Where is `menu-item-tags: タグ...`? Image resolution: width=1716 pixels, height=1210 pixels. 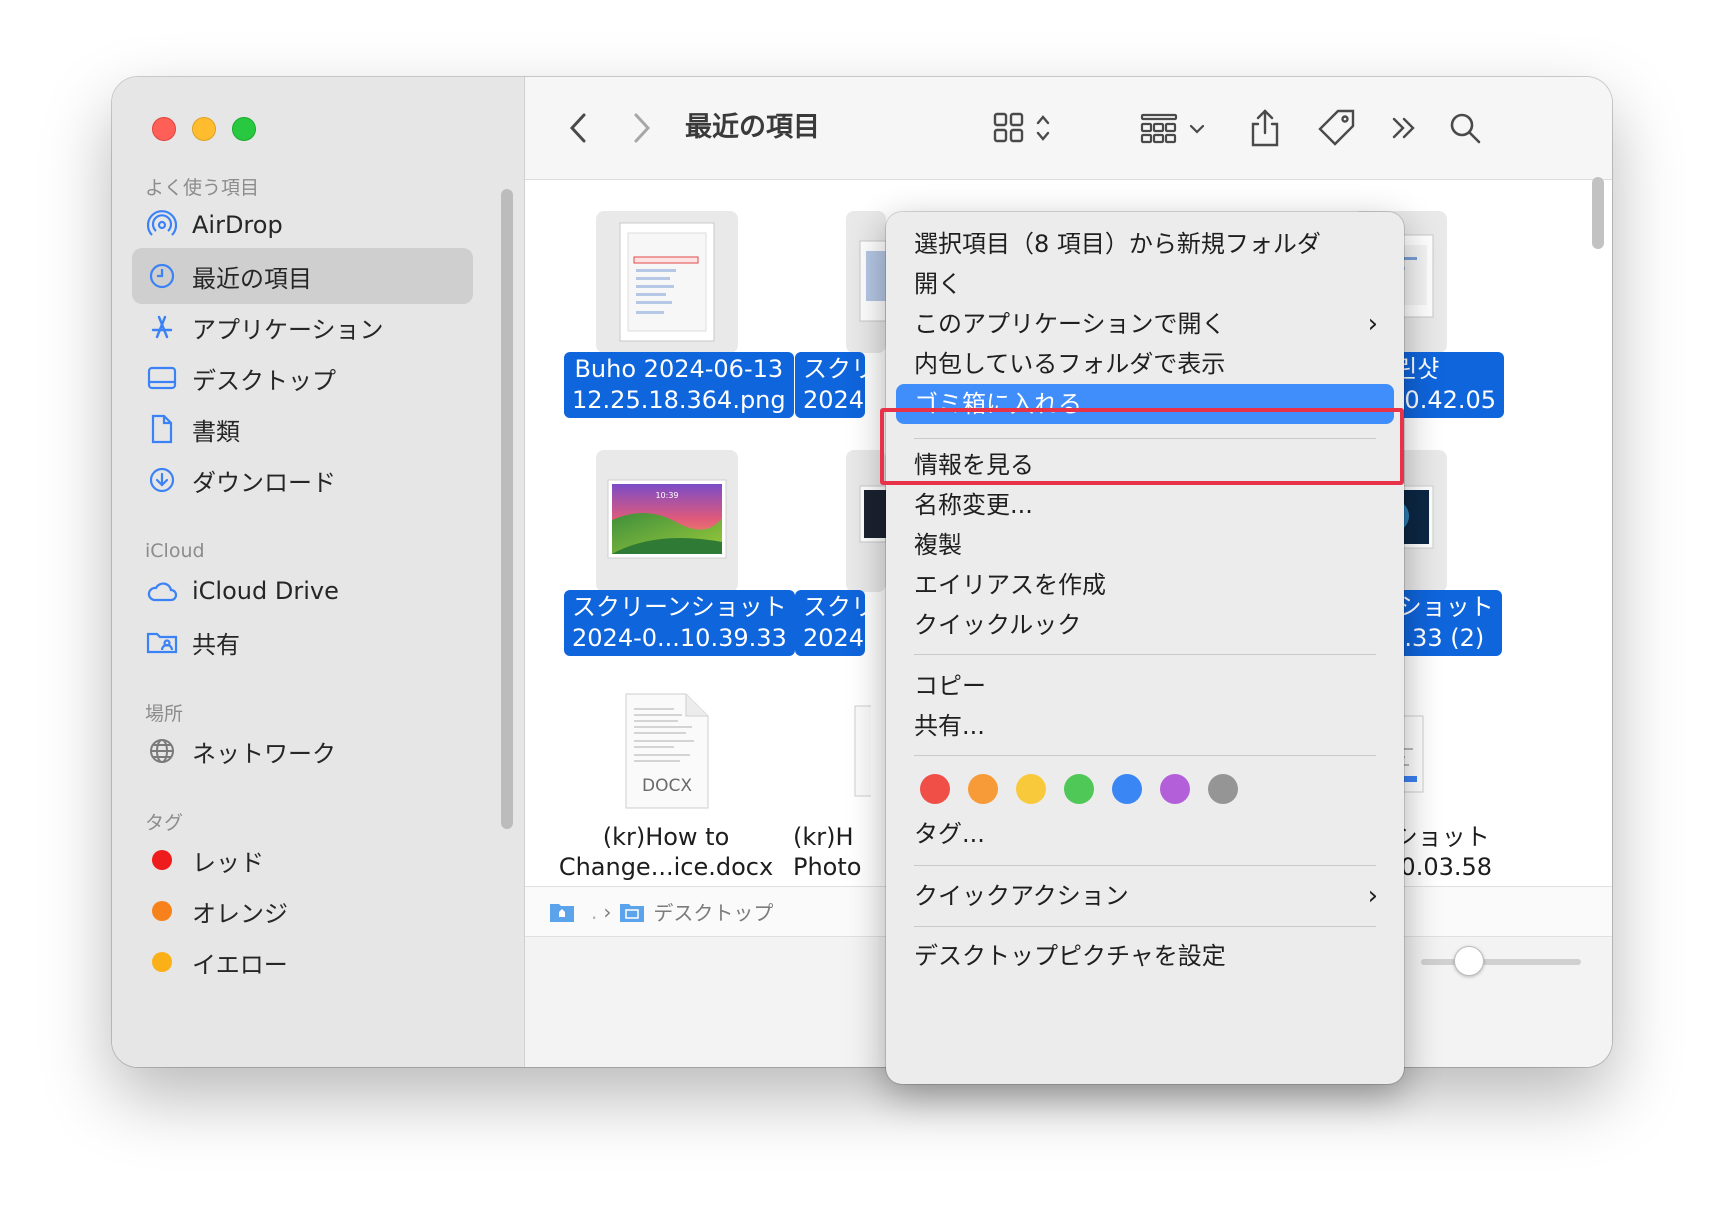 menu-item-tags: タグ... is located at coordinates (1146, 834).